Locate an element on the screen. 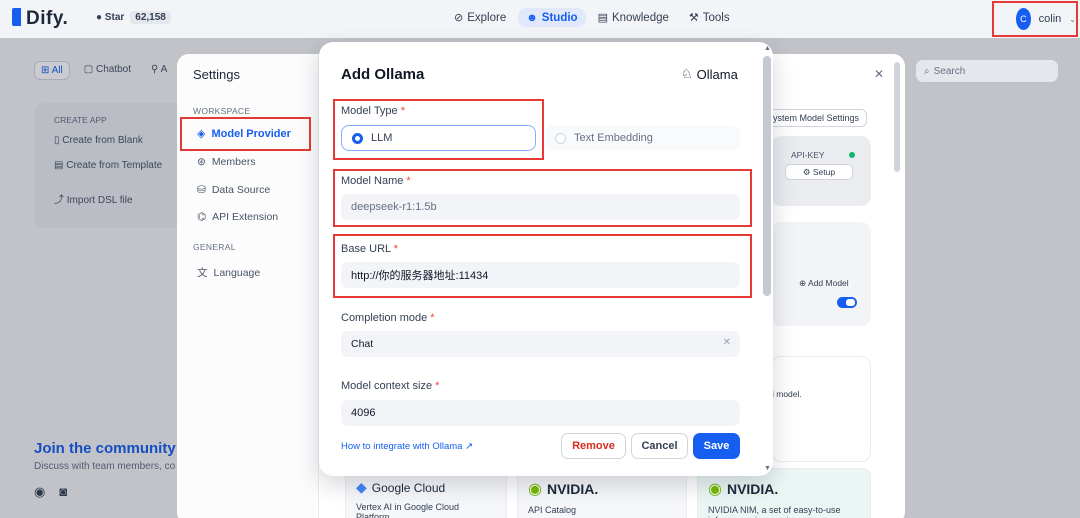 Image resolution: width=1080 pixels, height=518 pixels. external-link-icon: ↗ is located at coordinates (469, 446).